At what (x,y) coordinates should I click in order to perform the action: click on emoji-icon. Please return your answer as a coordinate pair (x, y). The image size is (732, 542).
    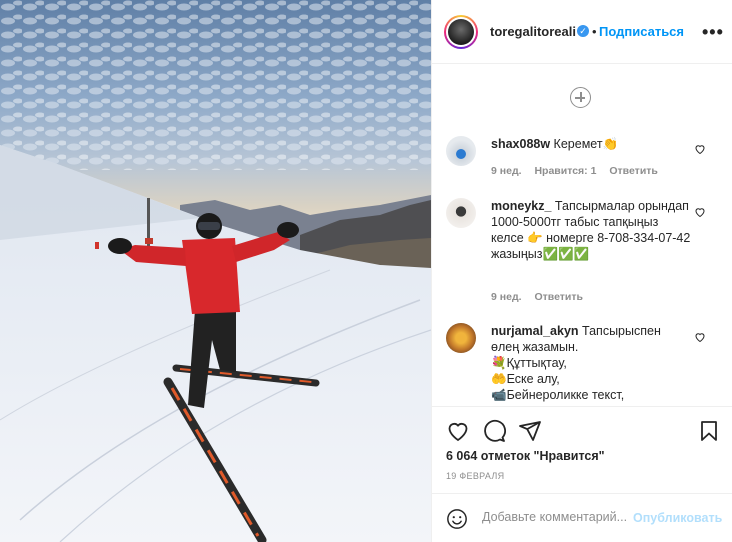
    Looking at the image, I should click on (457, 519).